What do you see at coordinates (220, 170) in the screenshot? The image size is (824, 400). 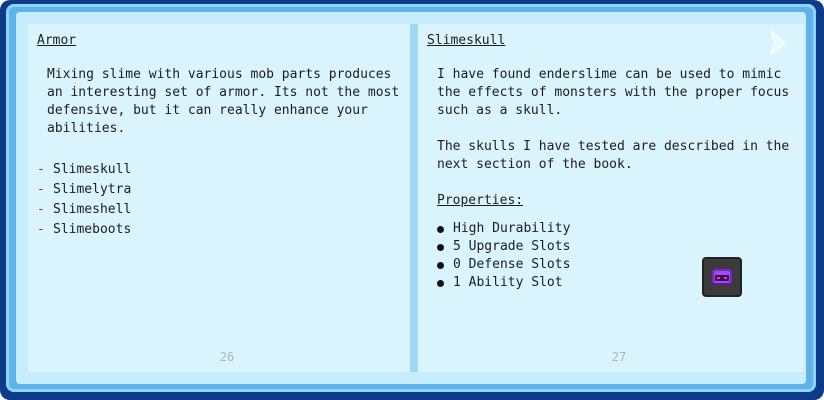 I see `list-item: - Slimeskull` at bounding box center [220, 170].